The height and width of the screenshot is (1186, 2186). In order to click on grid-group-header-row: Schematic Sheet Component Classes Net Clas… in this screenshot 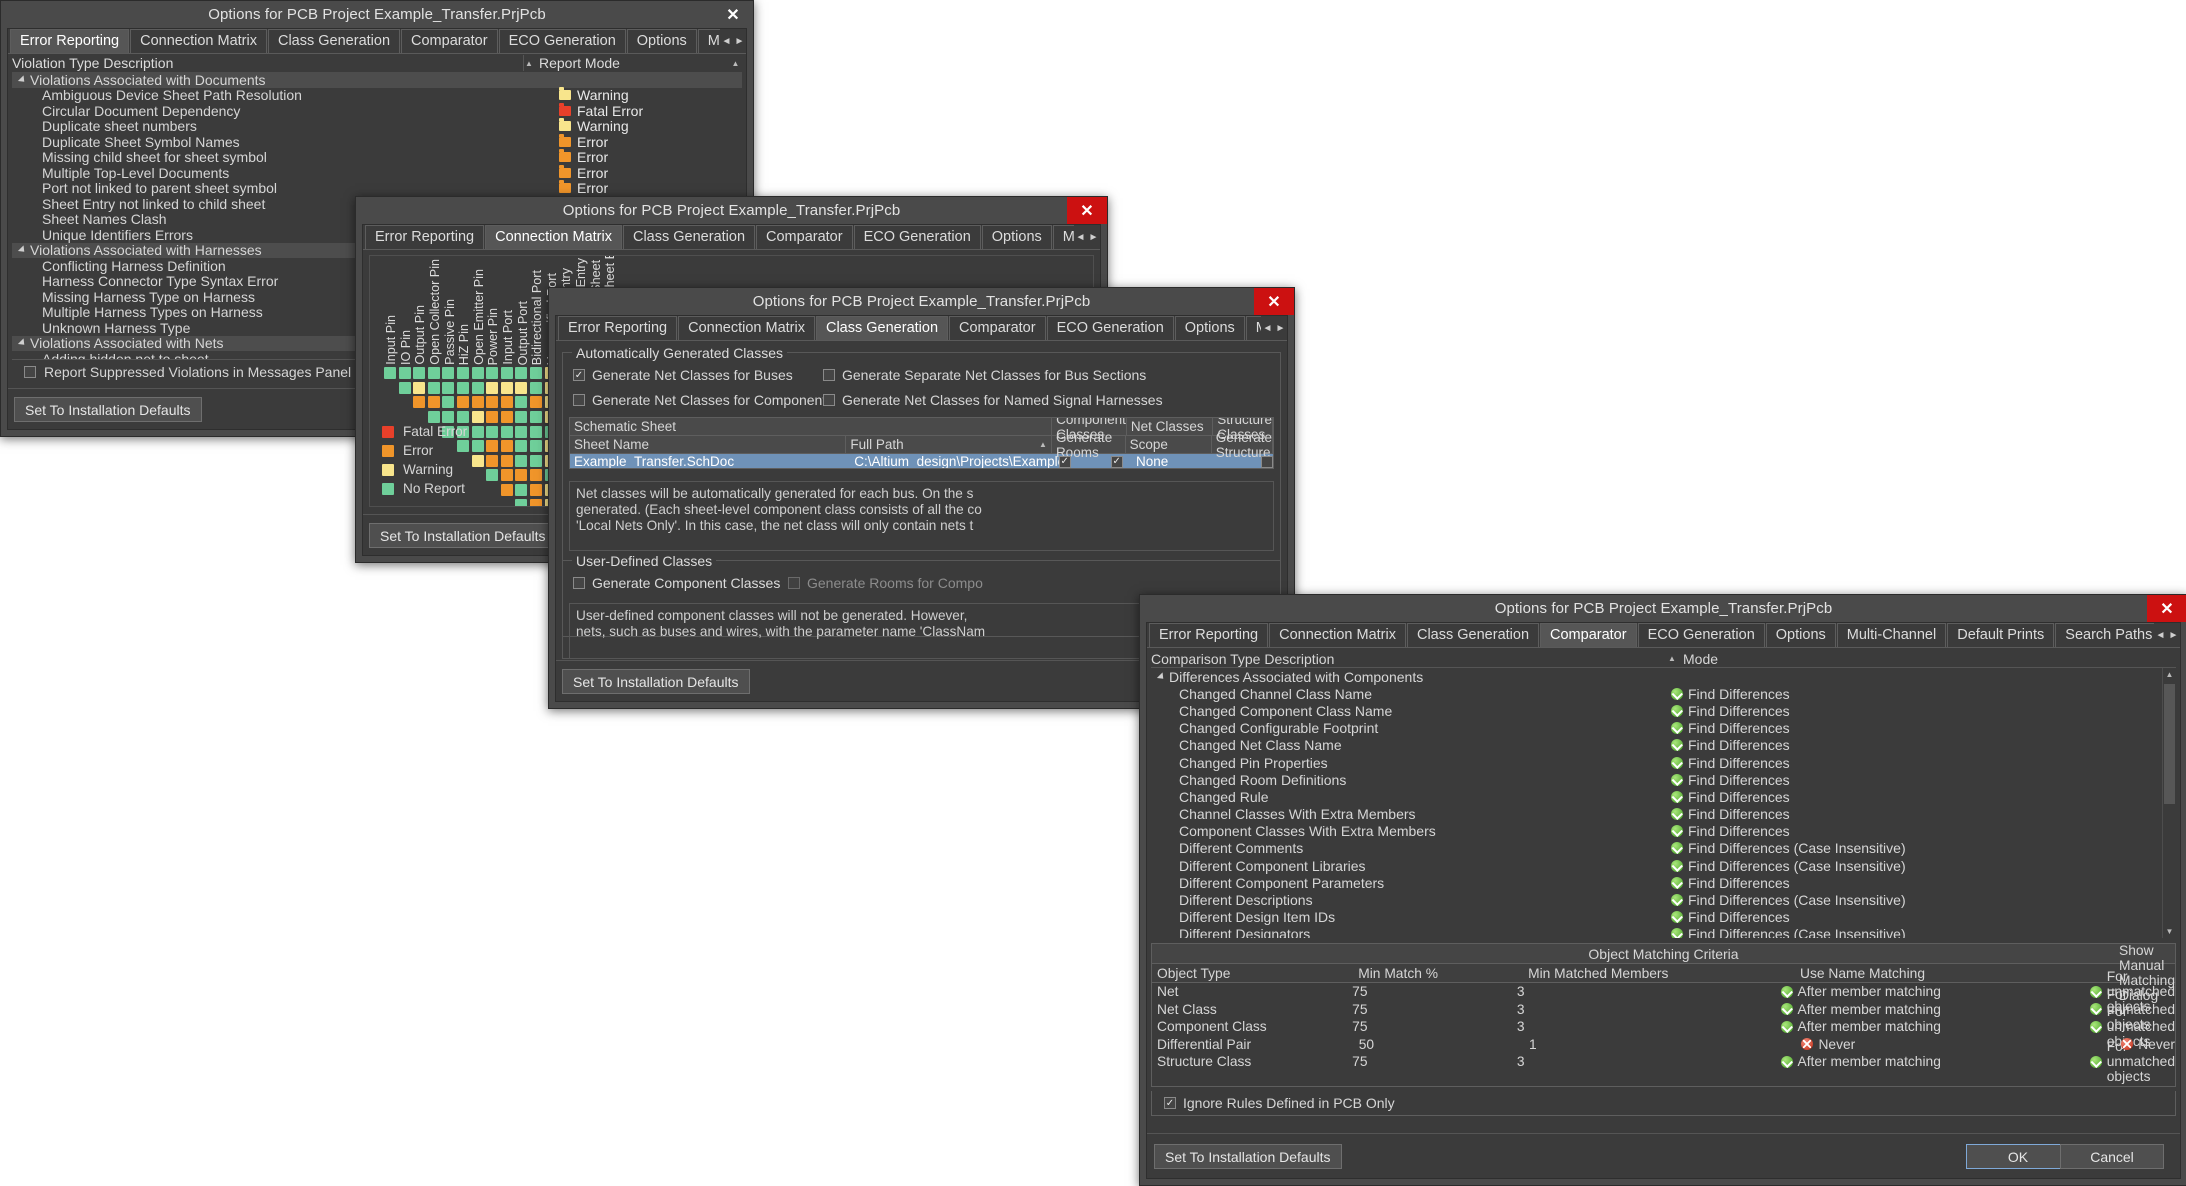, I will do `click(921, 430)`.